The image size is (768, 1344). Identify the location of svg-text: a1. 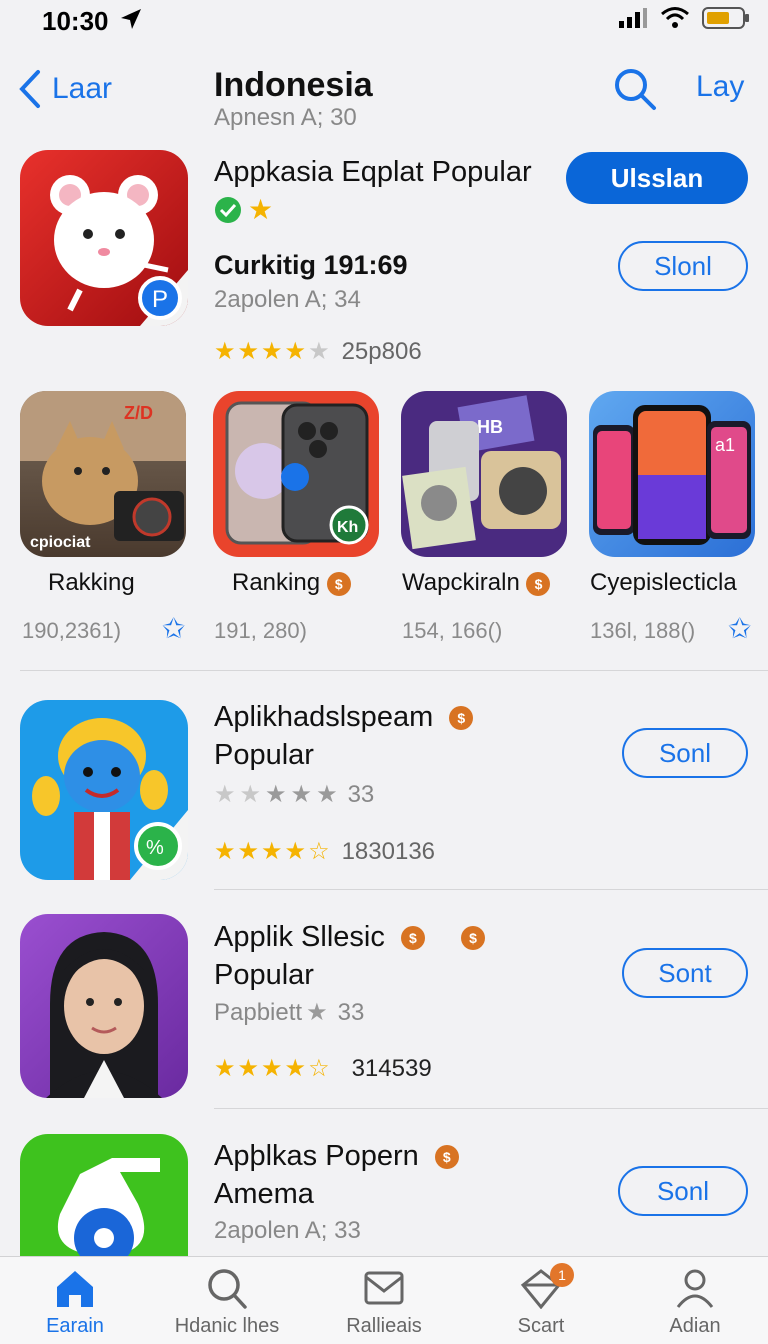
(725, 445).